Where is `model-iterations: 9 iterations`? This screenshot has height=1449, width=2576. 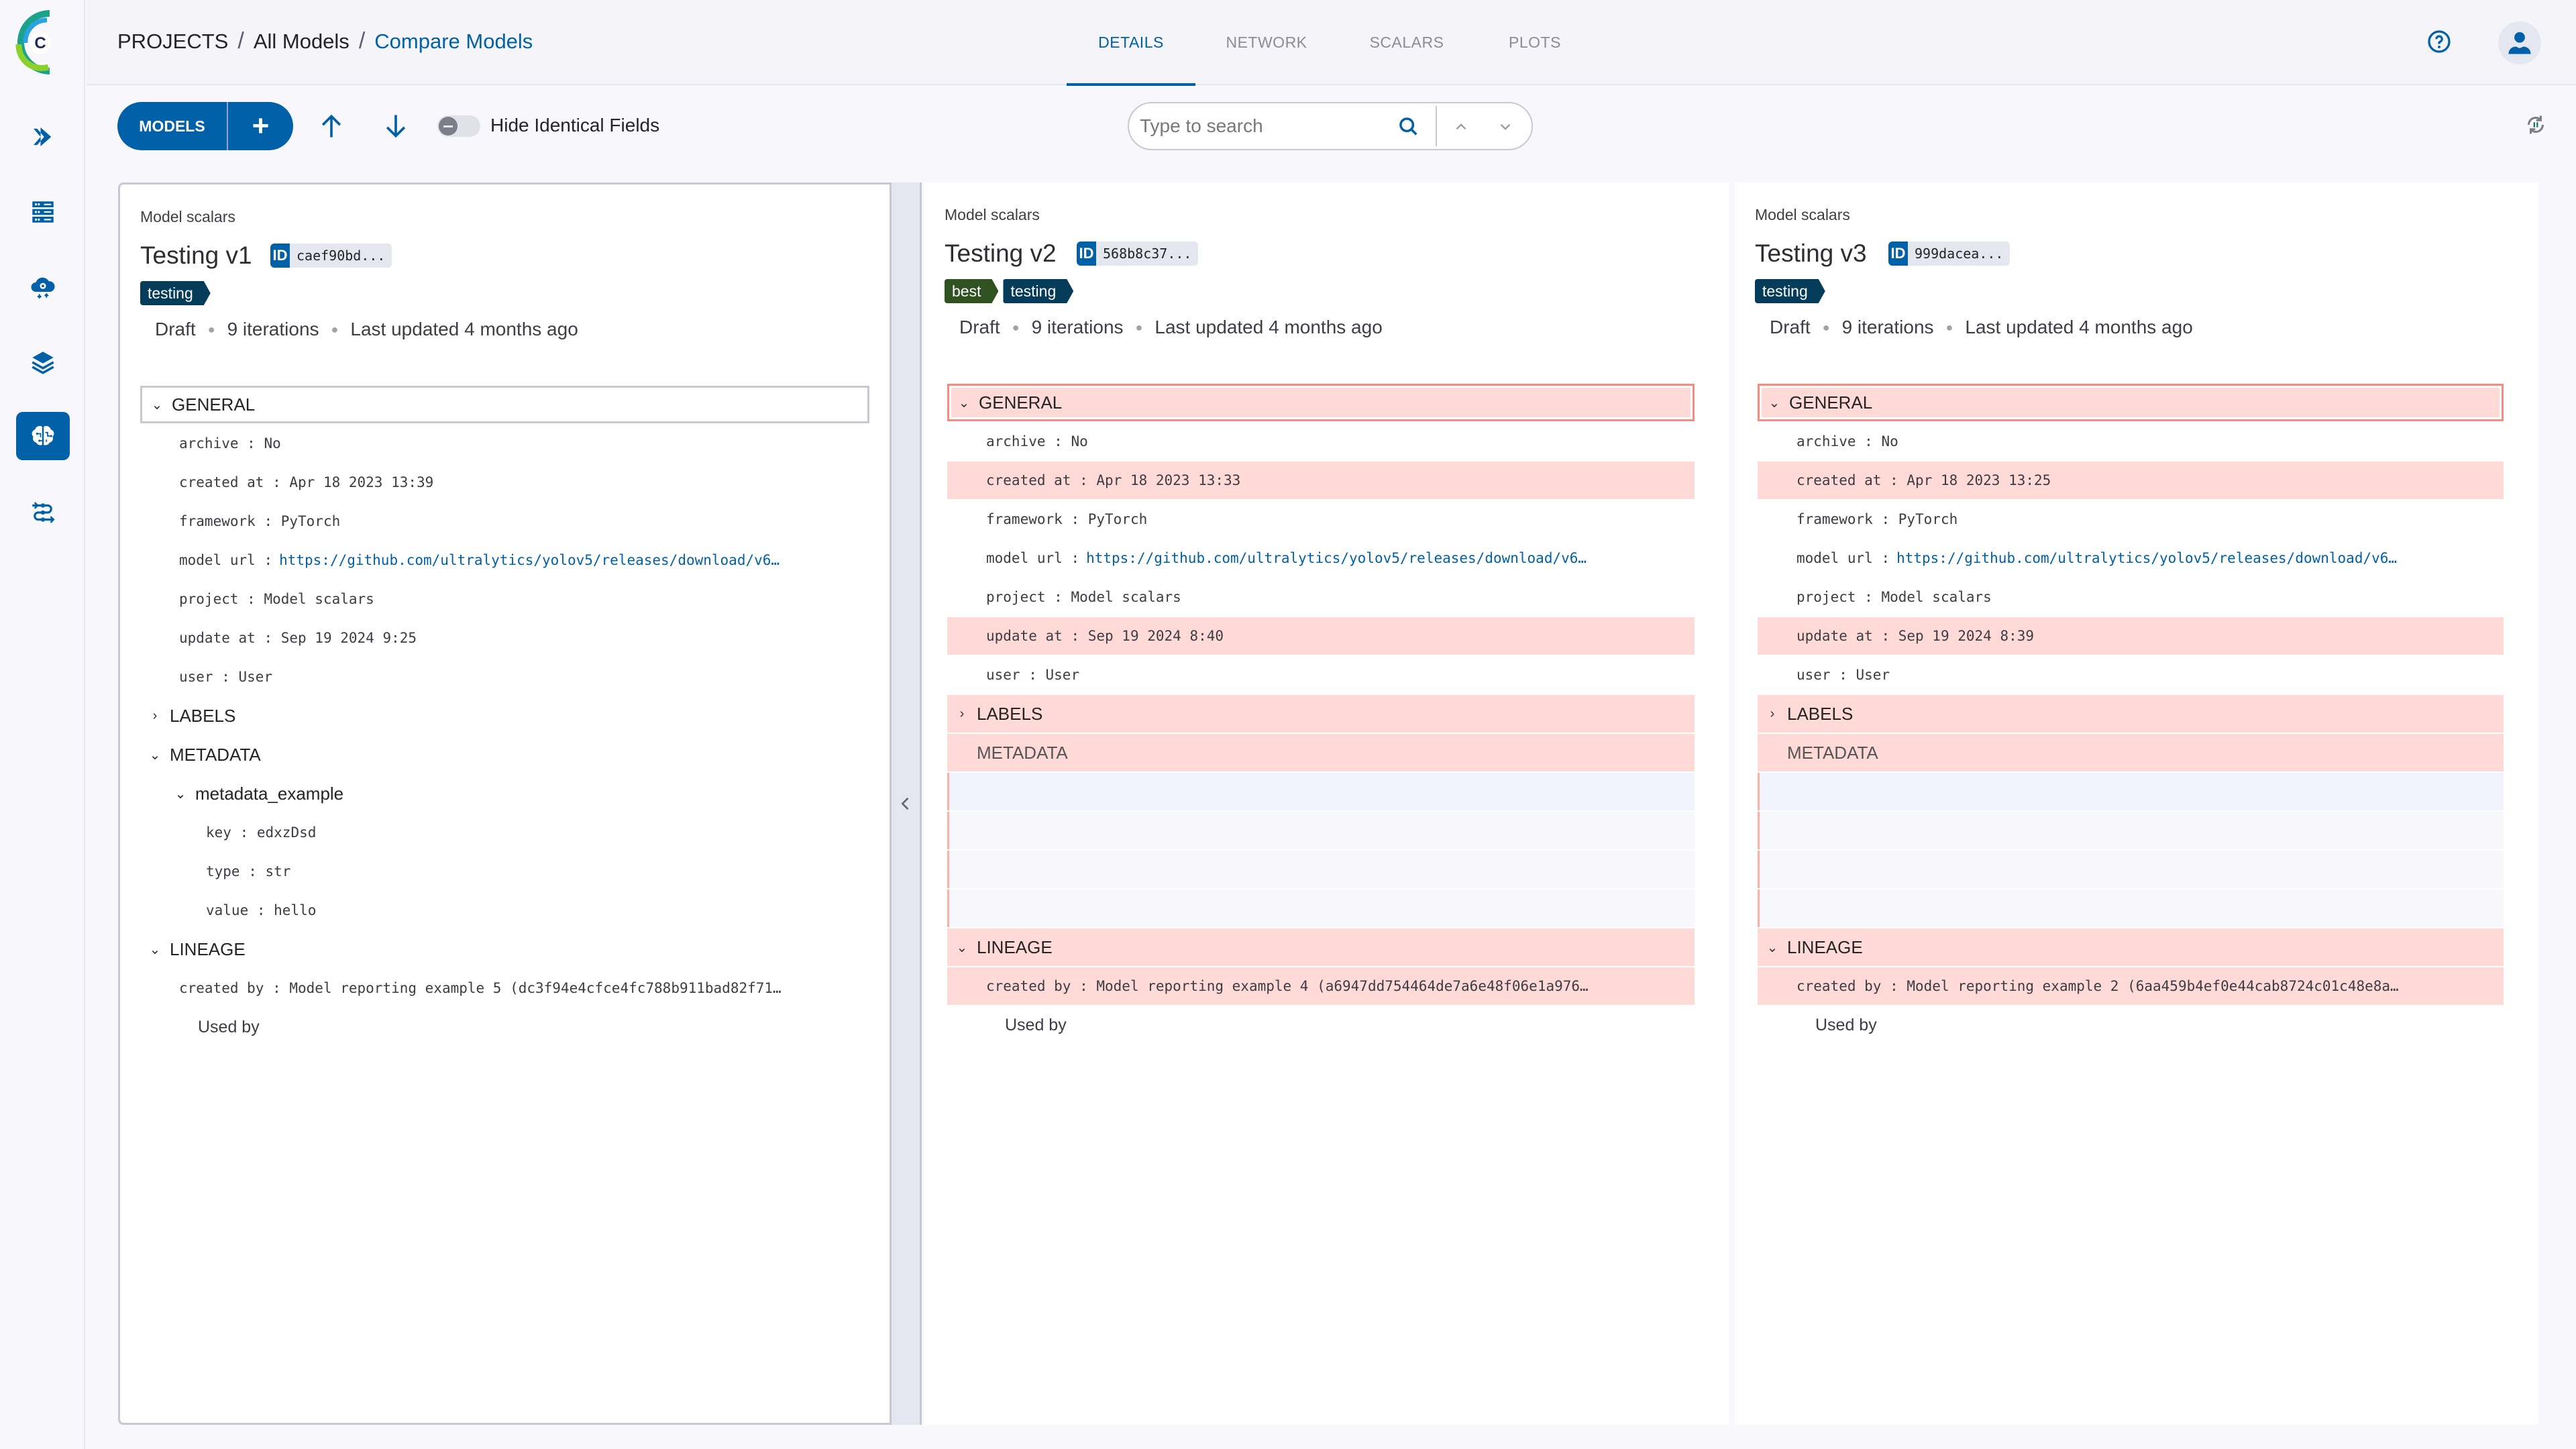
model-iterations: 9 iterations is located at coordinates (273, 329).